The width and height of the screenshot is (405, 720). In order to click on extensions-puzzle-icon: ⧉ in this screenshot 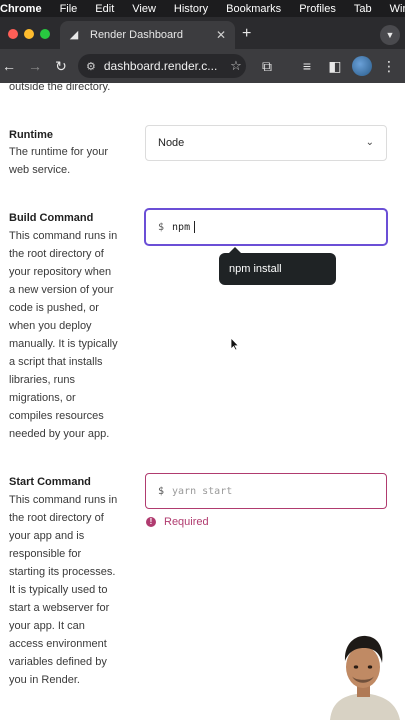, I will do `click(267, 66)`.